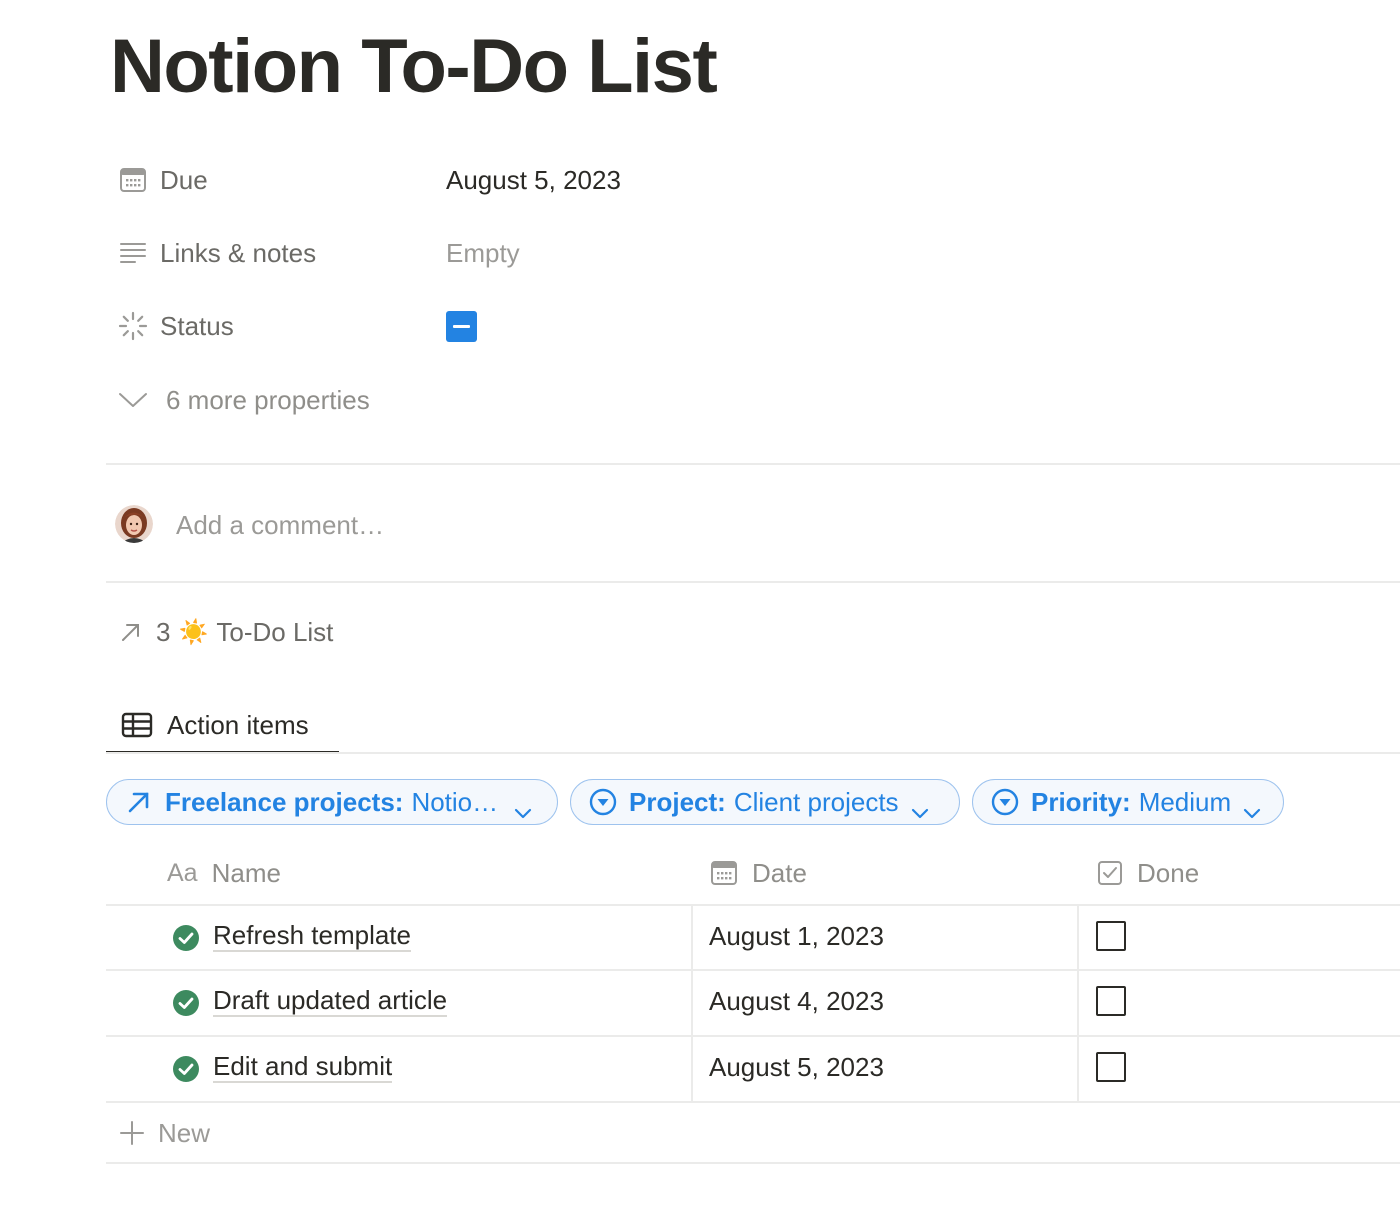 The width and height of the screenshot is (1400, 1213). I want to click on property-value-links-notes: Empty, so click(483, 253).